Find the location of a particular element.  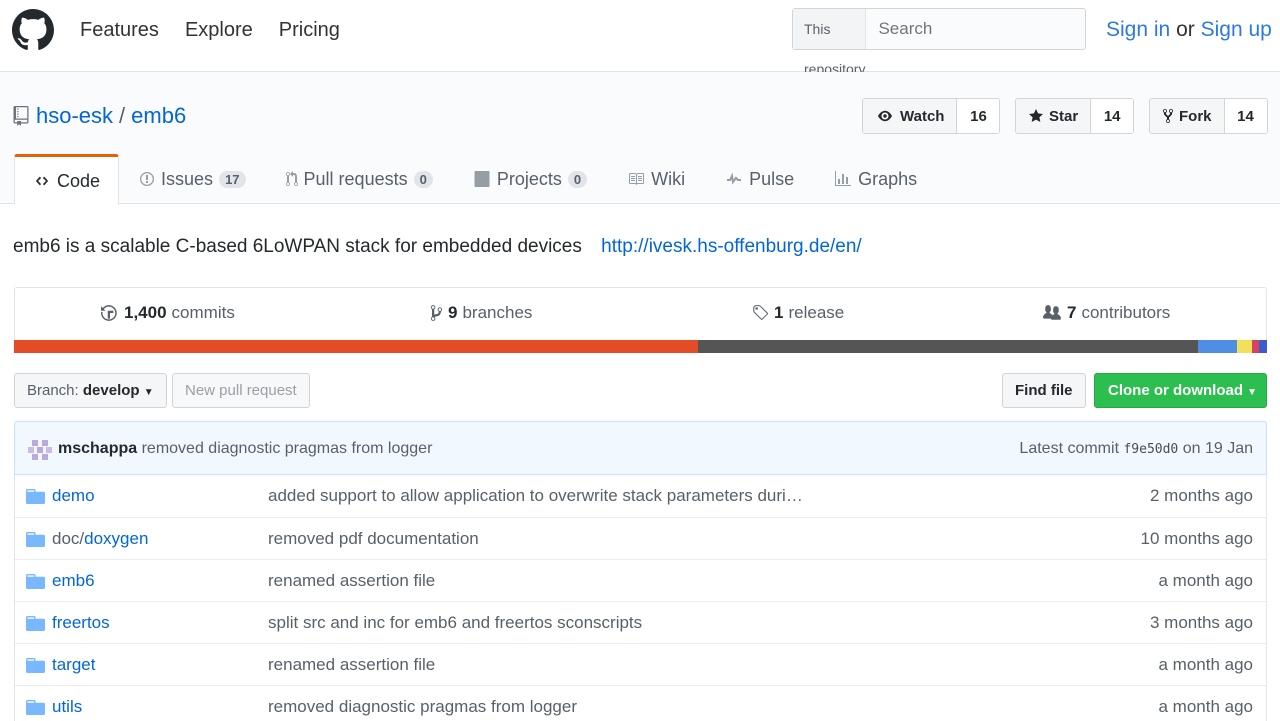

graph-icon is located at coordinates (843, 178).